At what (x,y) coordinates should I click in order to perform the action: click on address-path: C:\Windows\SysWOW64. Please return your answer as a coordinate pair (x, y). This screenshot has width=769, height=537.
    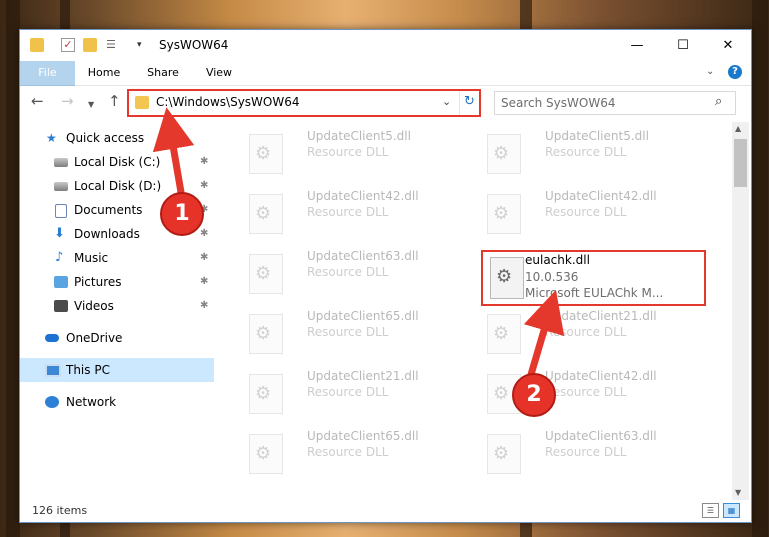
    Looking at the image, I should click on (228, 102).